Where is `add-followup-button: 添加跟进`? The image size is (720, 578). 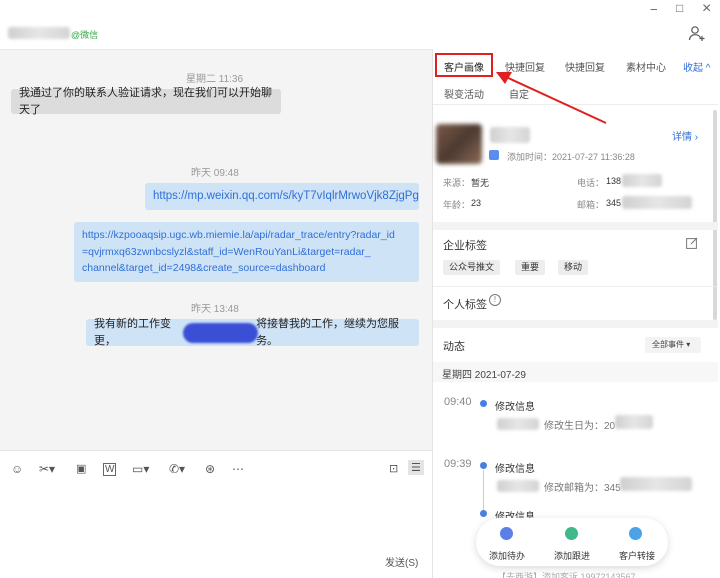 add-followup-button: 添加跟进 is located at coordinates (572, 555).